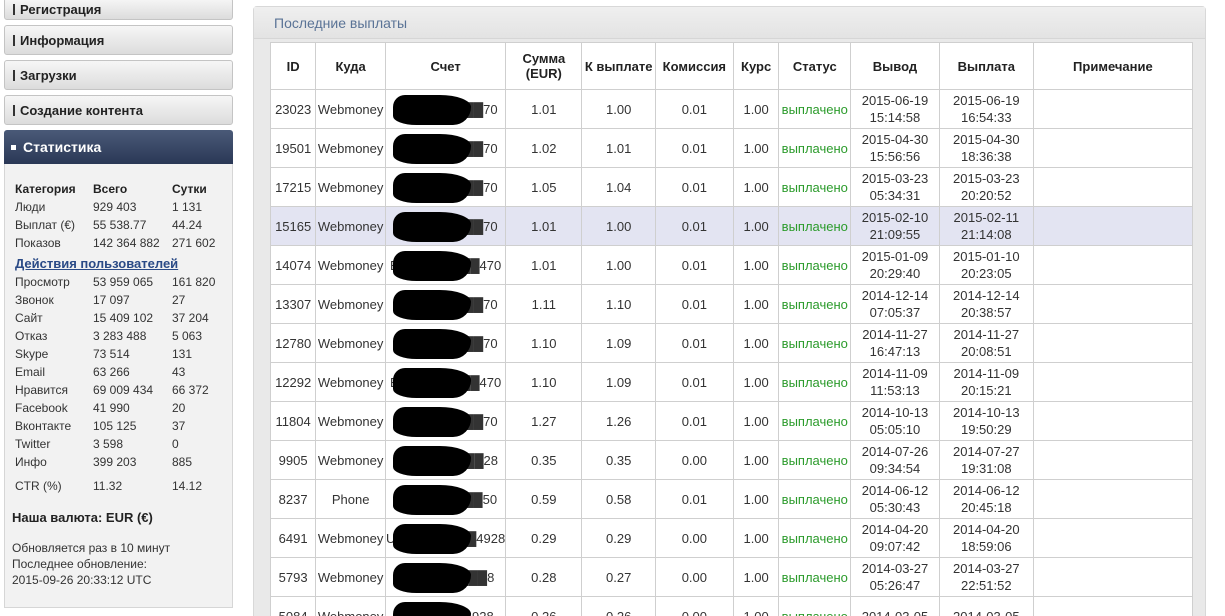 This screenshot has height=616, width=1225. I want to click on user-actions-link: Действия пользователей, so click(123, 264).